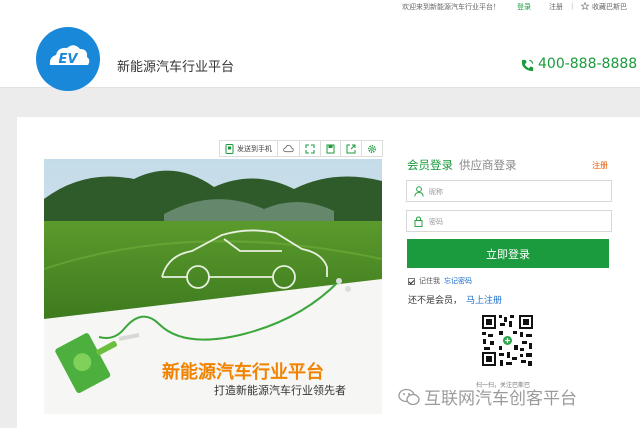 The width and height of the screenshot is (640, 428). I want to click on remember-checkbox, so click(411, 281).